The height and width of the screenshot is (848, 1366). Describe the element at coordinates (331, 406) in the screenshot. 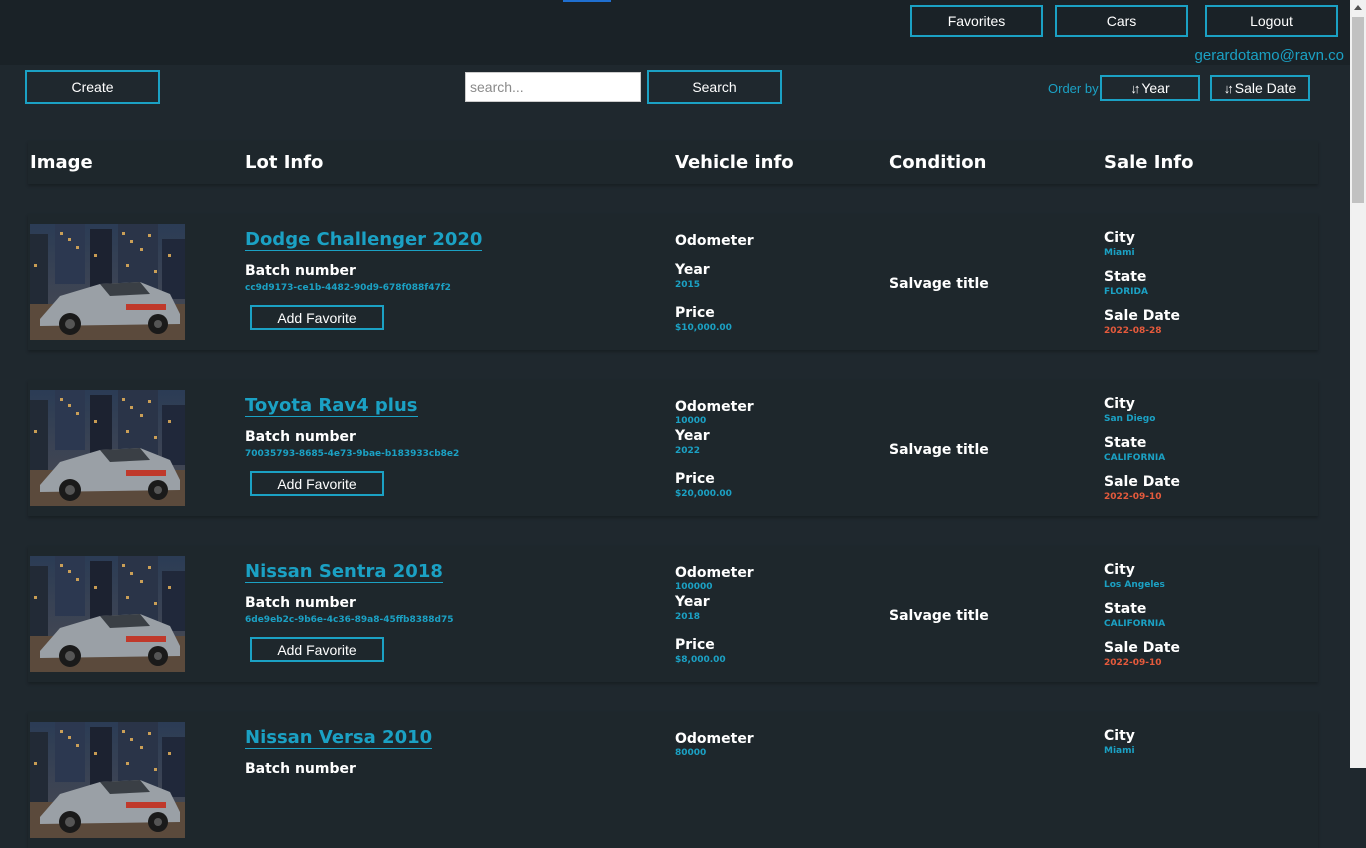

I see `car-title-link: Toyota Rav4 plus` at that location.